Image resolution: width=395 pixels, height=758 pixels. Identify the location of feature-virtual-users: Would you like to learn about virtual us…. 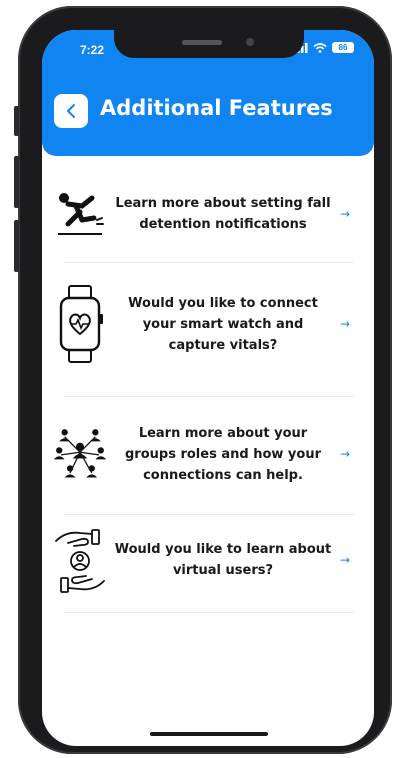
(202, 560).